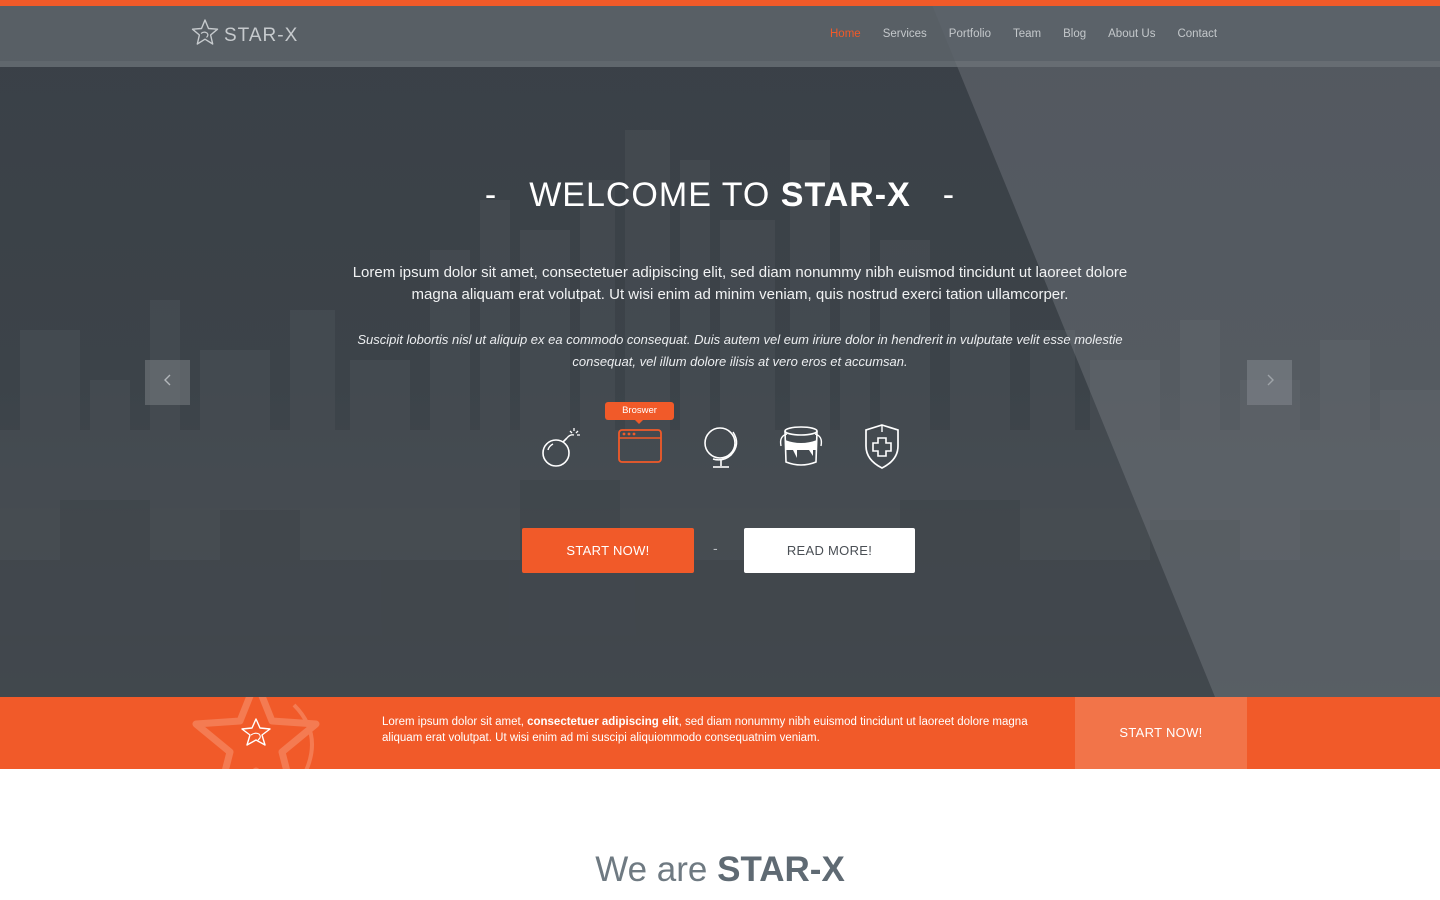 The width and height of the screenshot is (1440, 900). Describe the element at coordinates (845, 195) in the screenshot. I see `title-brand: STAR-X` at that location.